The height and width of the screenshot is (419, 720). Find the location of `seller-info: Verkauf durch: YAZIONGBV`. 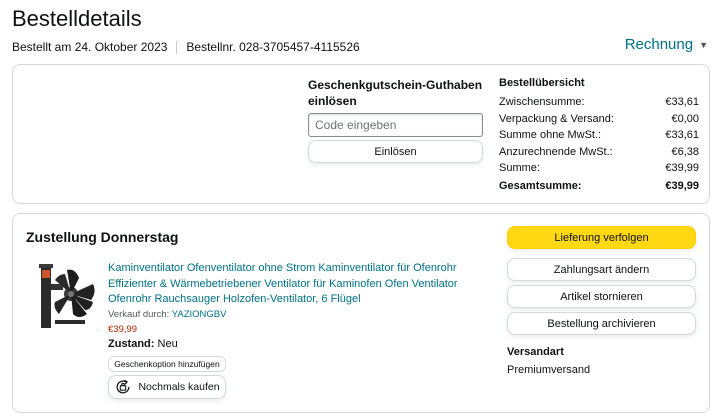

seller-info: Verkauf durch: YAZIONGBV is located at coordinates (167, 314).